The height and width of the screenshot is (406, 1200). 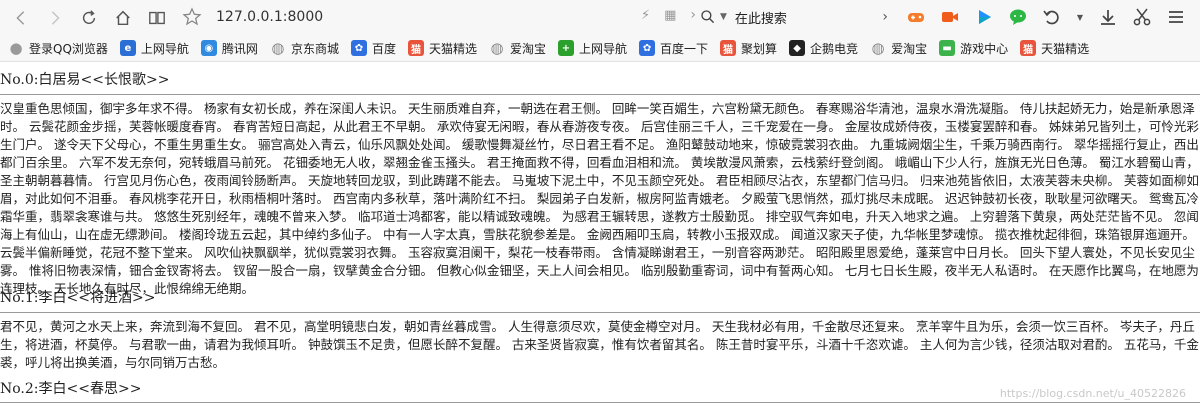 What do you see at coordinates (314, 48) in the screenshot?
I see `bookmark-label: 京东商城` at bounding box center [314, 48].